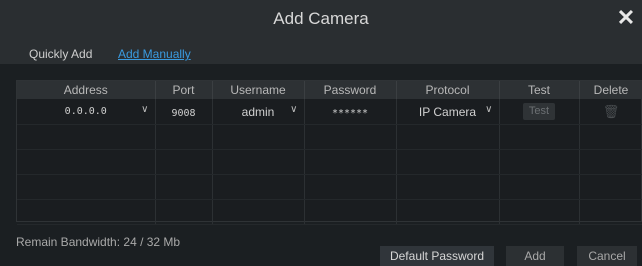 The height and width of the screenshot is (266, 642). What do you see at coordinates (535, 256) in the screenshot?
I see `add-button: Add` at bounding box center [535, 256].